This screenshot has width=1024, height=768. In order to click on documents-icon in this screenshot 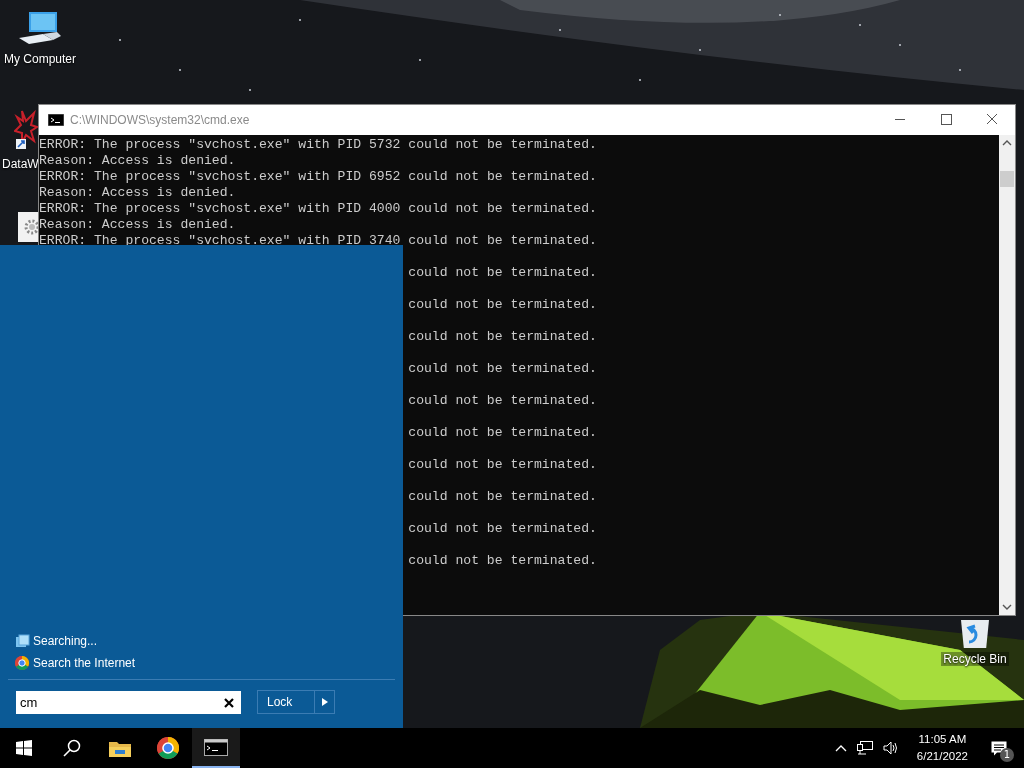, I will do `click(22, 641)`.